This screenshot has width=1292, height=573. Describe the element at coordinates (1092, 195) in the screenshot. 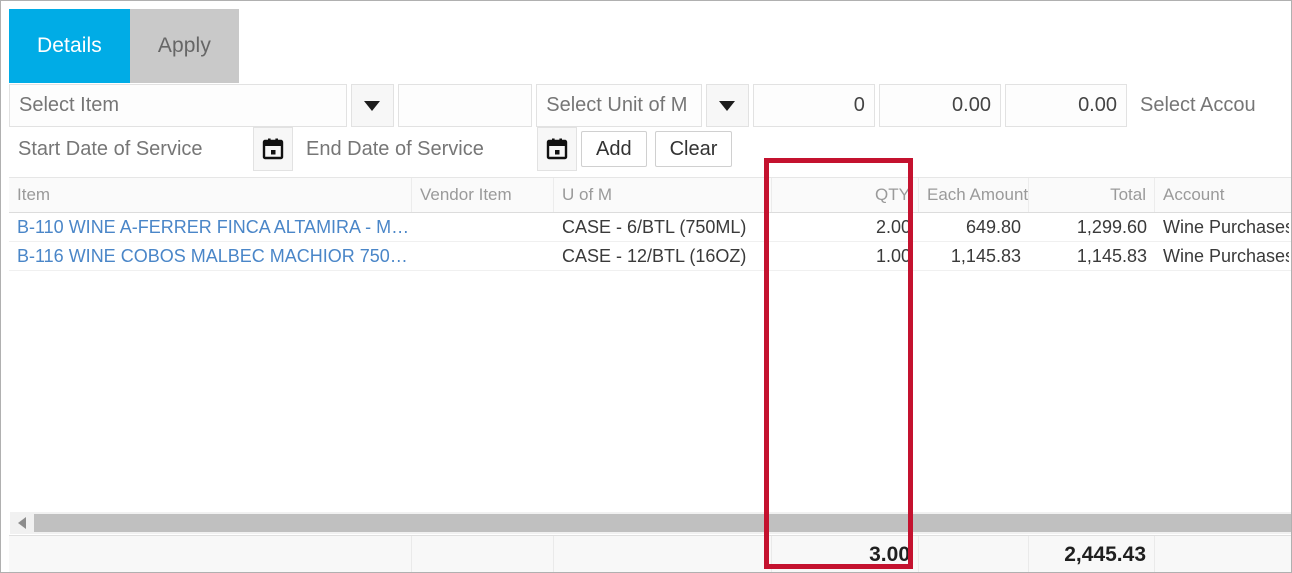

I see `column-header-total: Total` at that location.